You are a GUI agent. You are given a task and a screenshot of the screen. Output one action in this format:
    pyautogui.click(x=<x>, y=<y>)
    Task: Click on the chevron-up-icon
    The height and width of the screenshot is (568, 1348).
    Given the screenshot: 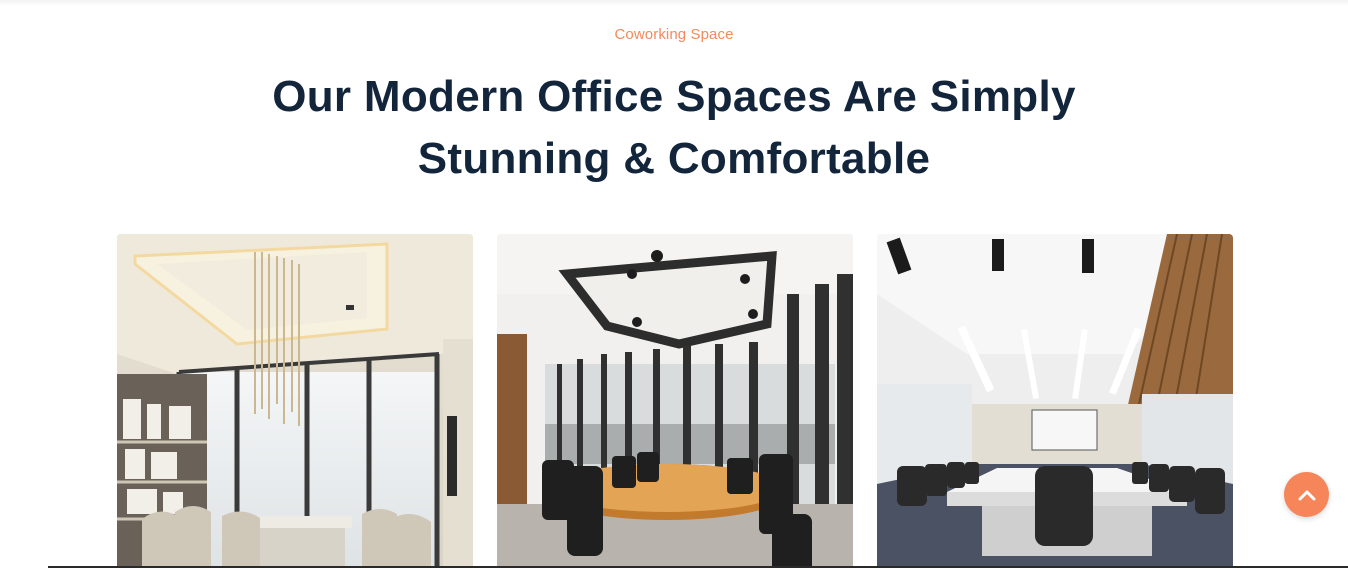 What is the action you would take?
    pyautogui.click(x=1306, y=495)
    